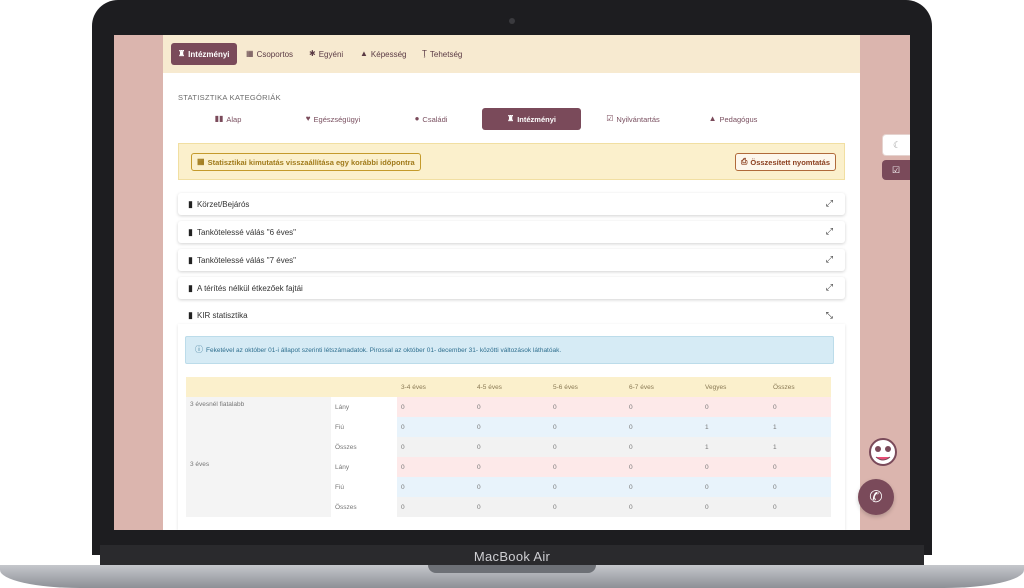 This screenshot has height=588, width=1024. I want to click on cat-label: Családi, so click(435, 119).